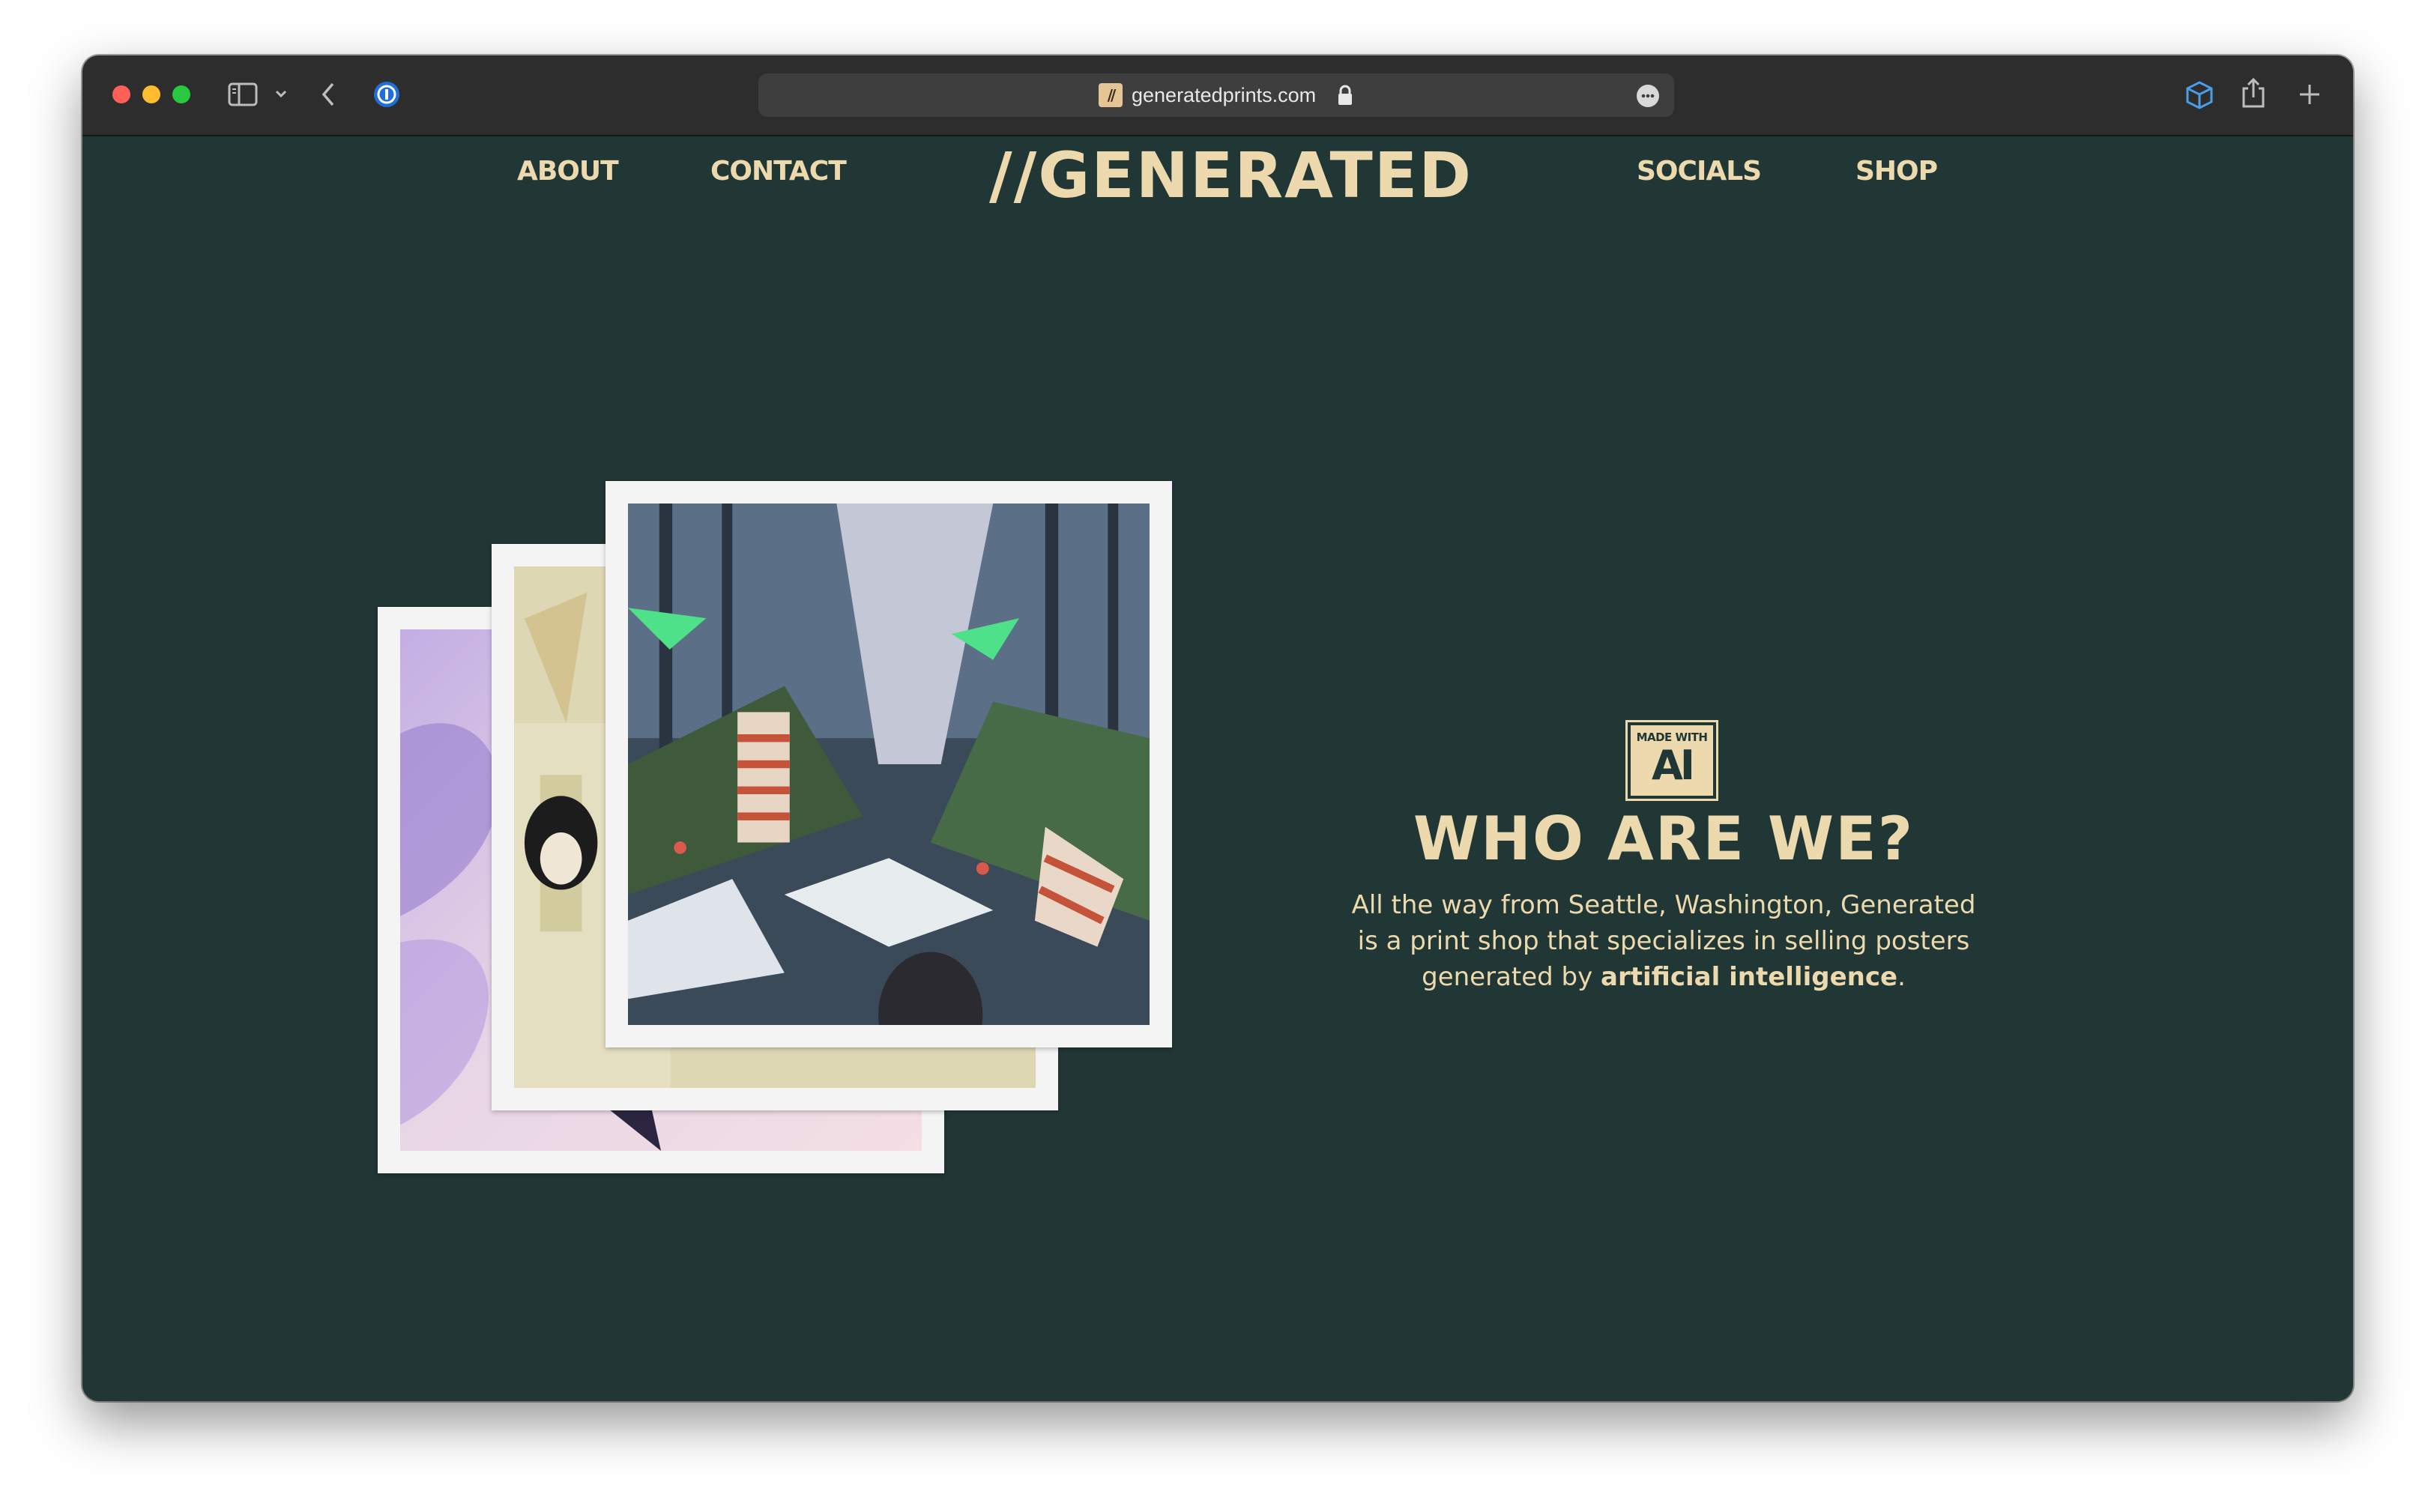 This screenshot has height=1512, width=2434. I want to click on zoom-window-button, so click(181, 94).